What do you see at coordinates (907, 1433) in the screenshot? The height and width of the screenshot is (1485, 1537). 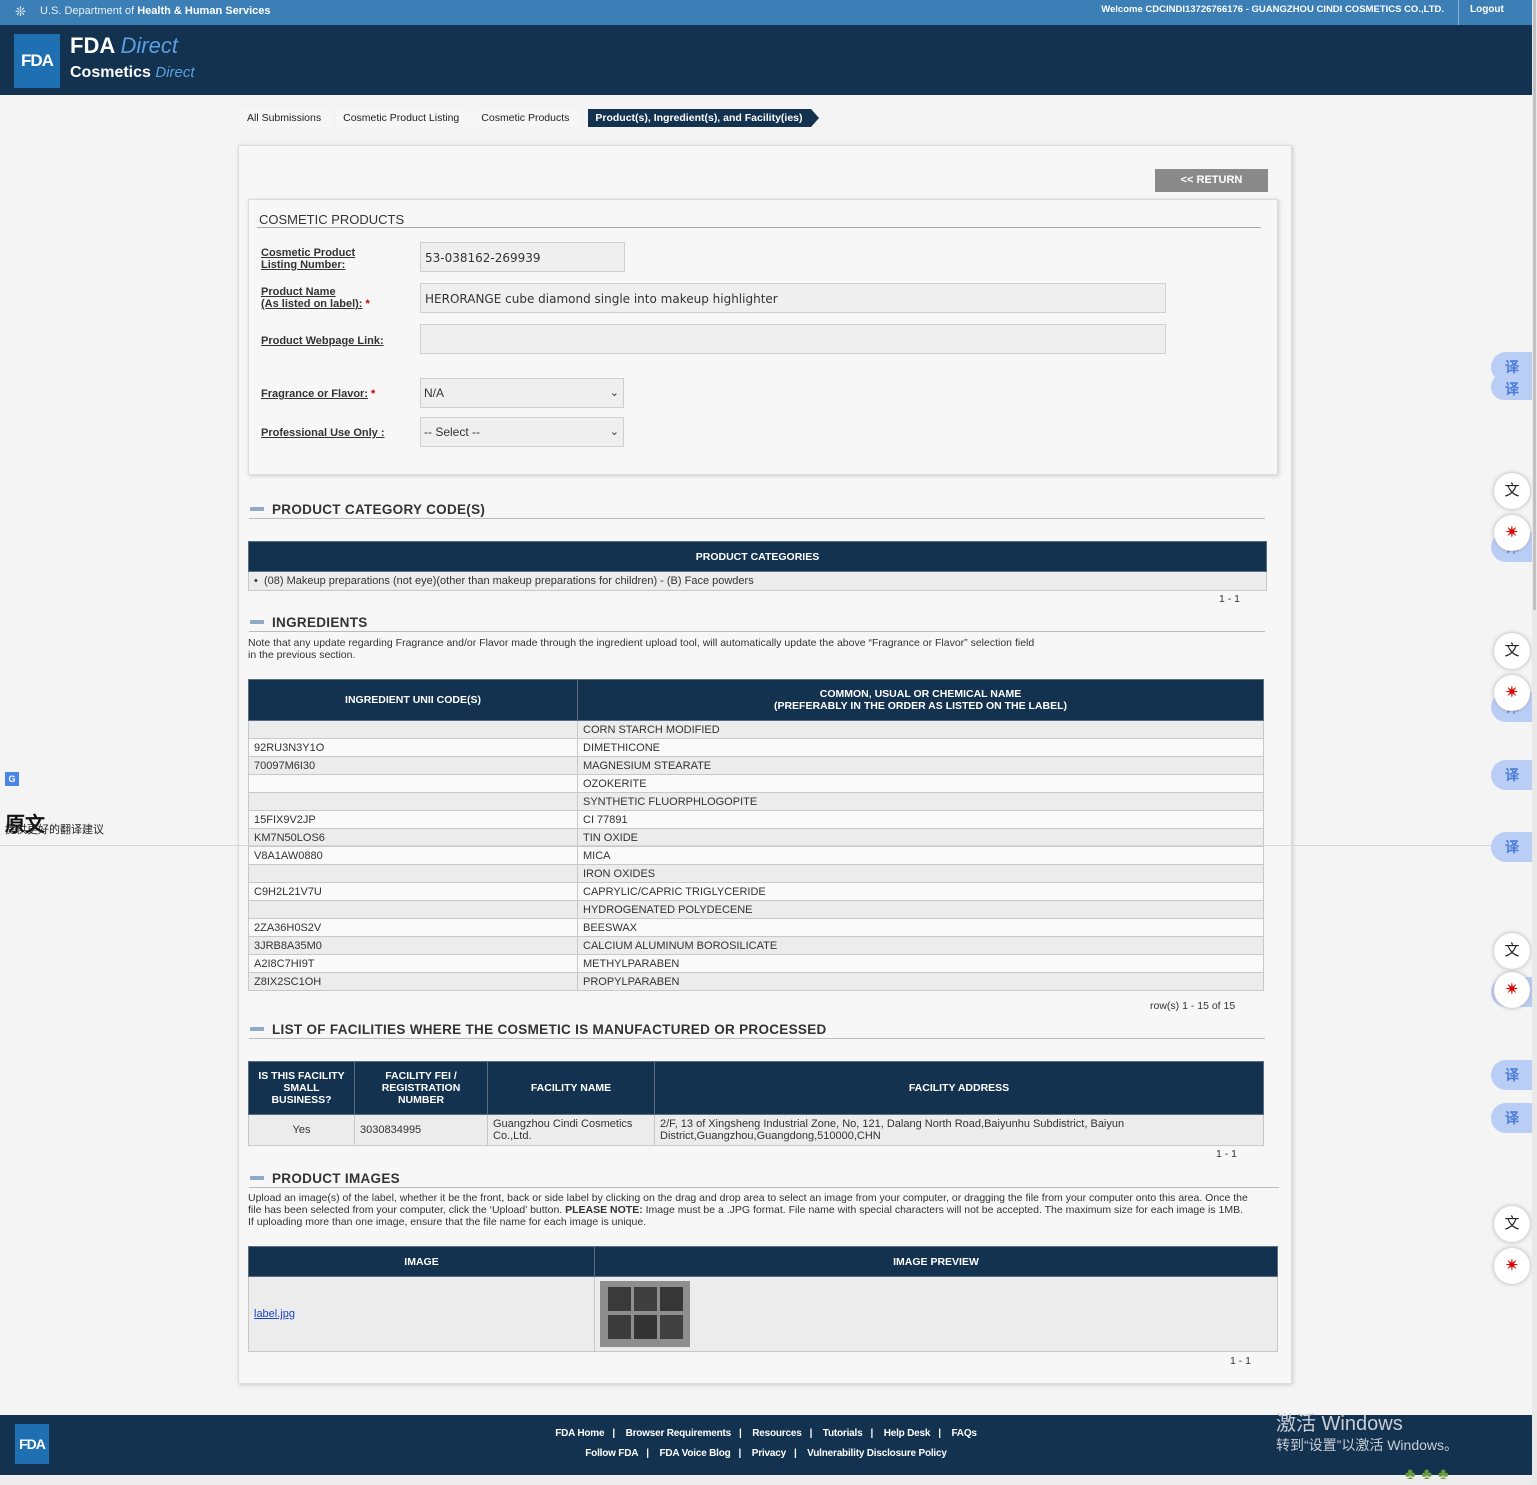 I see `footer-link-help-desk: Help Desk` at bounding box center [907, 1433].